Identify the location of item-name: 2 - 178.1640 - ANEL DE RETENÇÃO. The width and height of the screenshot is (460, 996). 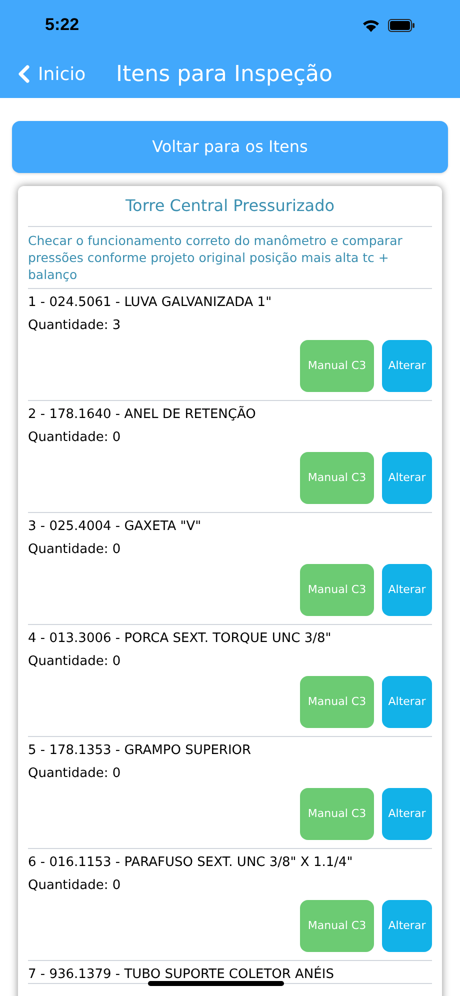
(142, 415).